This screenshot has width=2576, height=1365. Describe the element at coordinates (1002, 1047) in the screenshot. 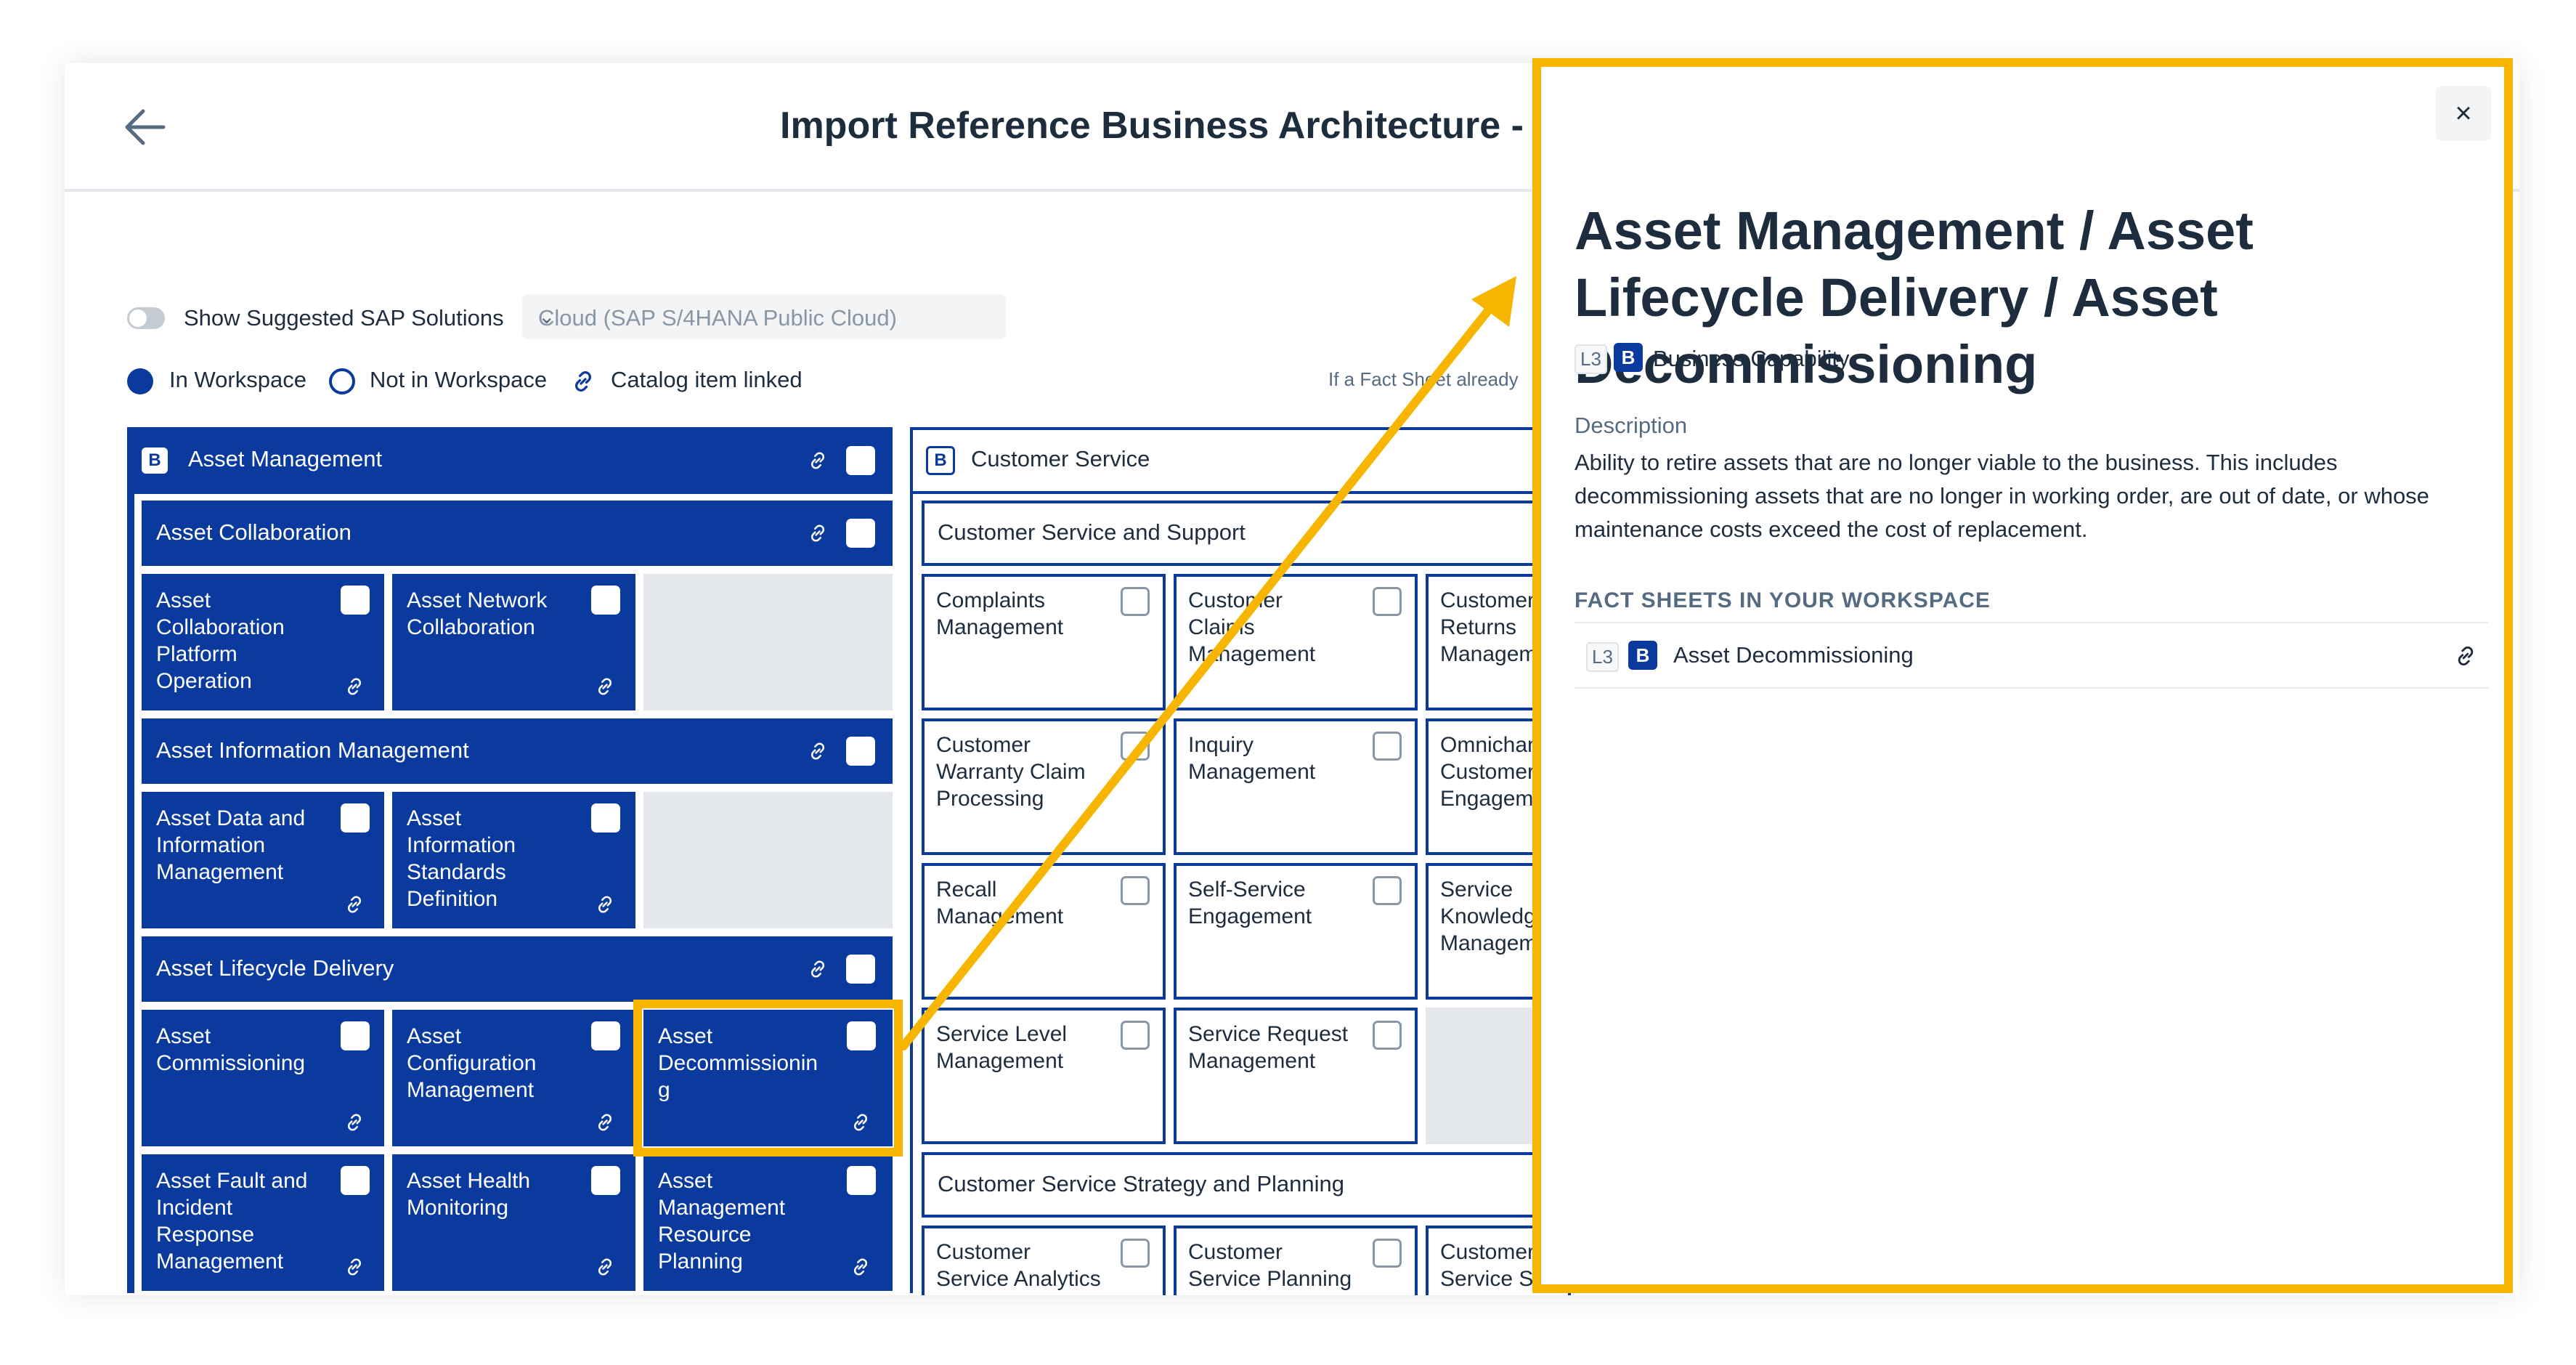

I see `tile-label: Service Level Management` at that location.